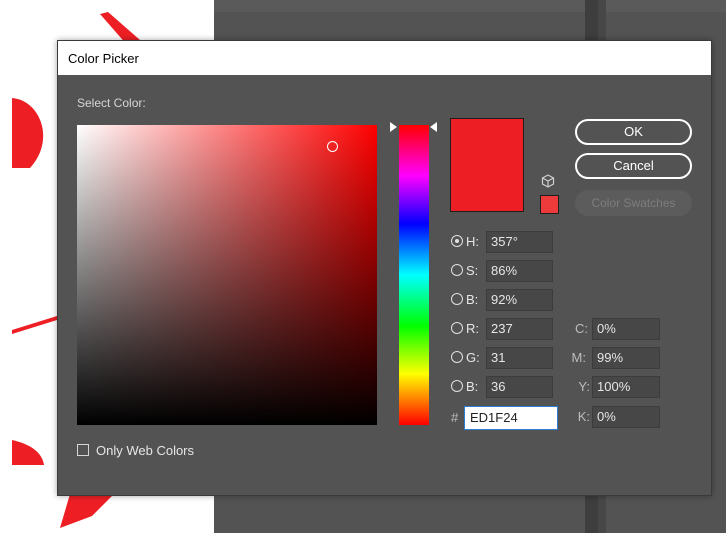 Image resolution: width=726 pixels, height=533 pixels. I want to click on dialog-title: Color Picker, so click(103, 58).